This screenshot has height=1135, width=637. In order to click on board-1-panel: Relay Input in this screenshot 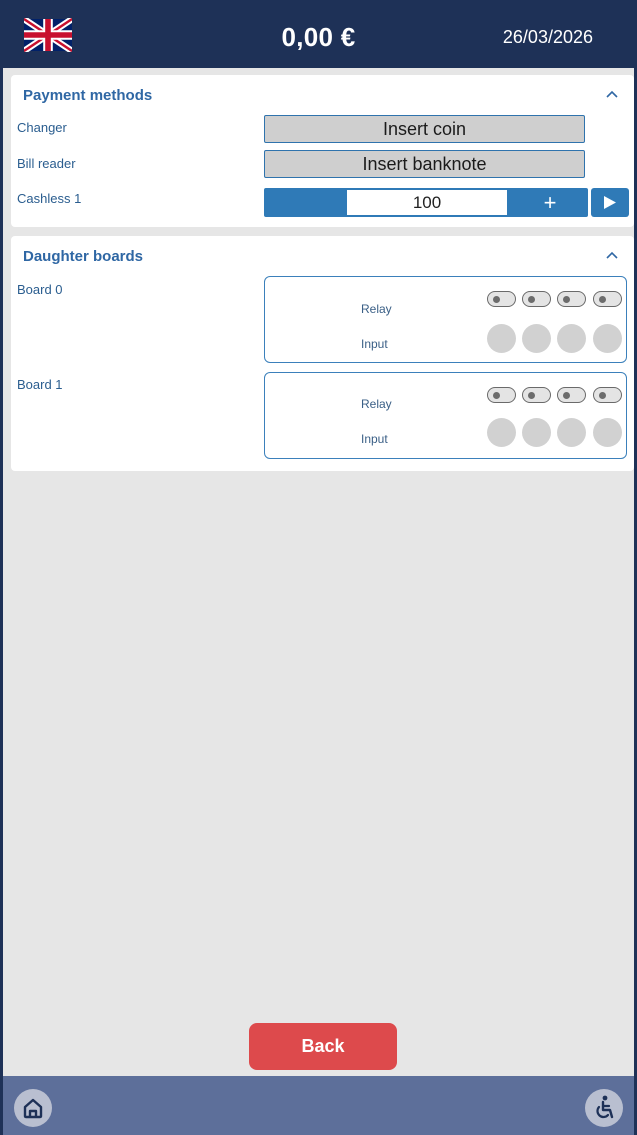, I will do `click(445, 415)`.